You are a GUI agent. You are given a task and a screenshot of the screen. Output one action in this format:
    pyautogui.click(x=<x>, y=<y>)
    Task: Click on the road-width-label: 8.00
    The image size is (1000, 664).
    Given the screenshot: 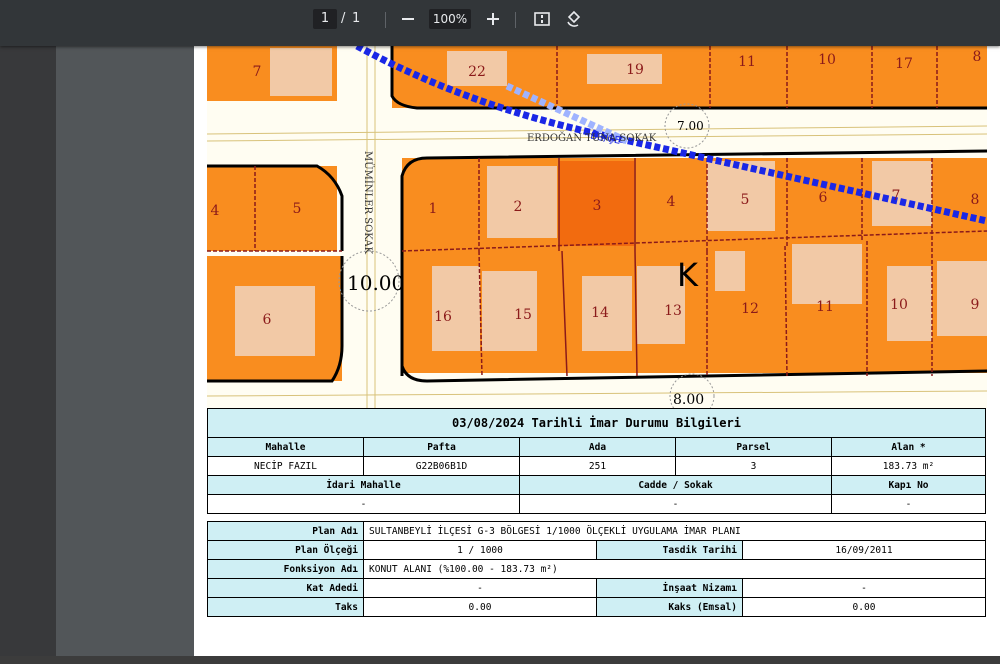 What is the action you would take?
    pyautogui.click(x=688, y=400)
    